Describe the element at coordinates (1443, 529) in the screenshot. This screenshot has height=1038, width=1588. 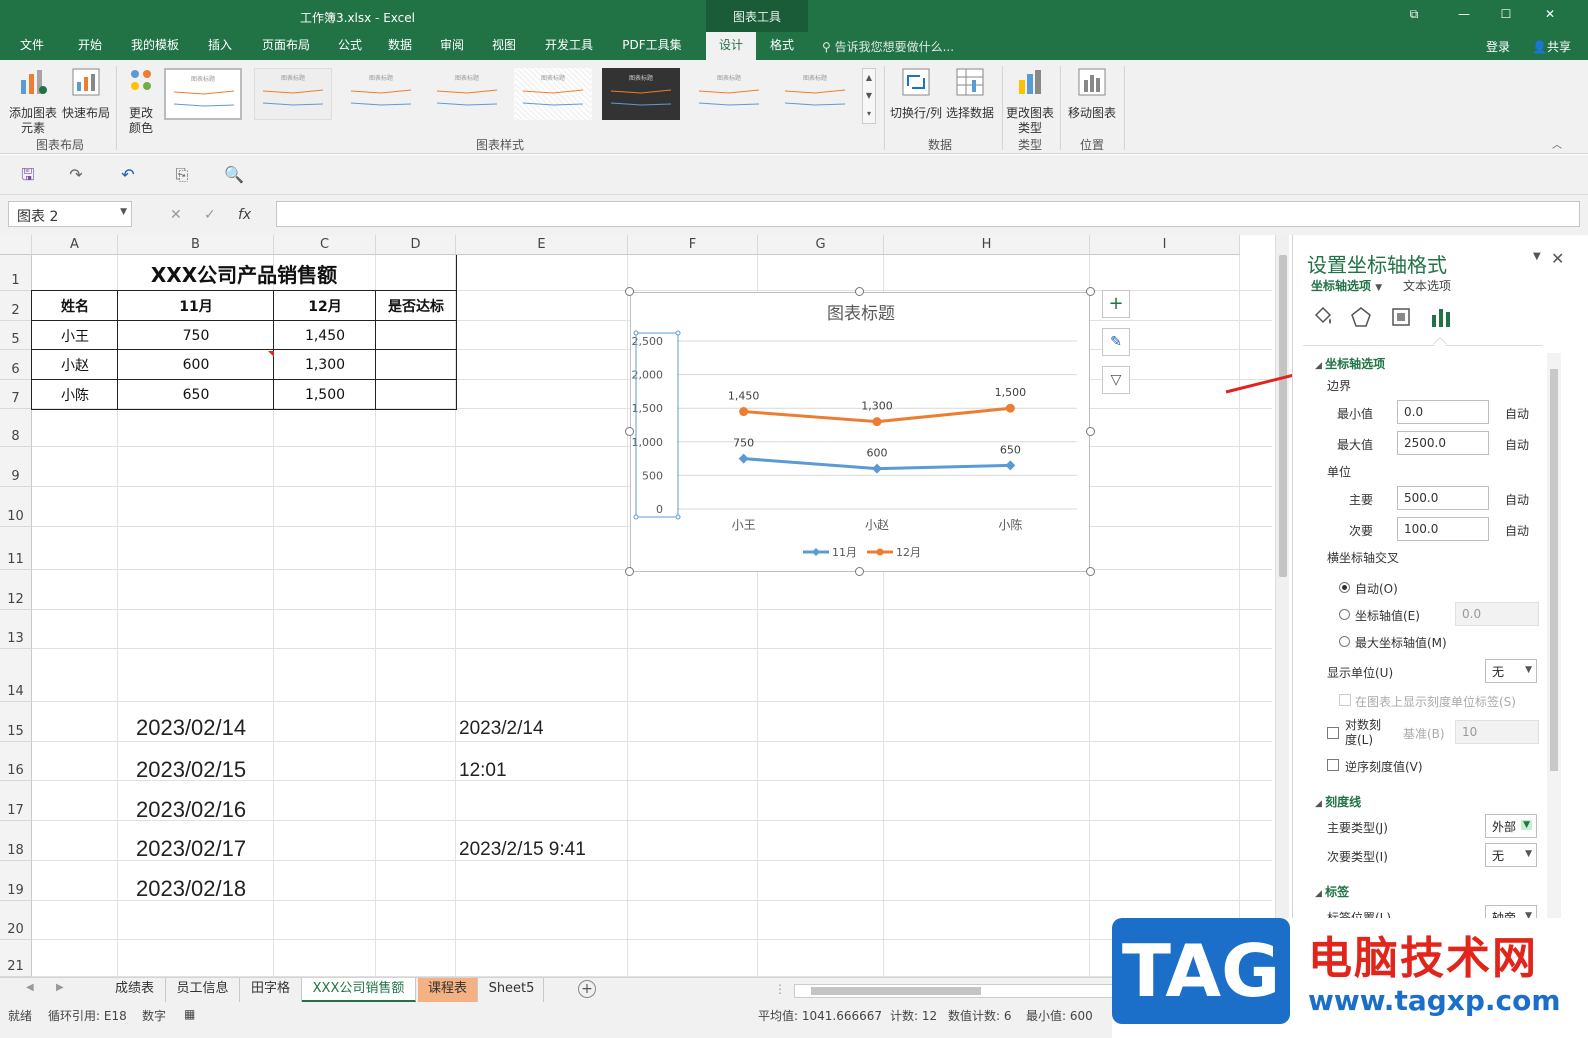
I see `minor-unit-input: 100.0` at that location.